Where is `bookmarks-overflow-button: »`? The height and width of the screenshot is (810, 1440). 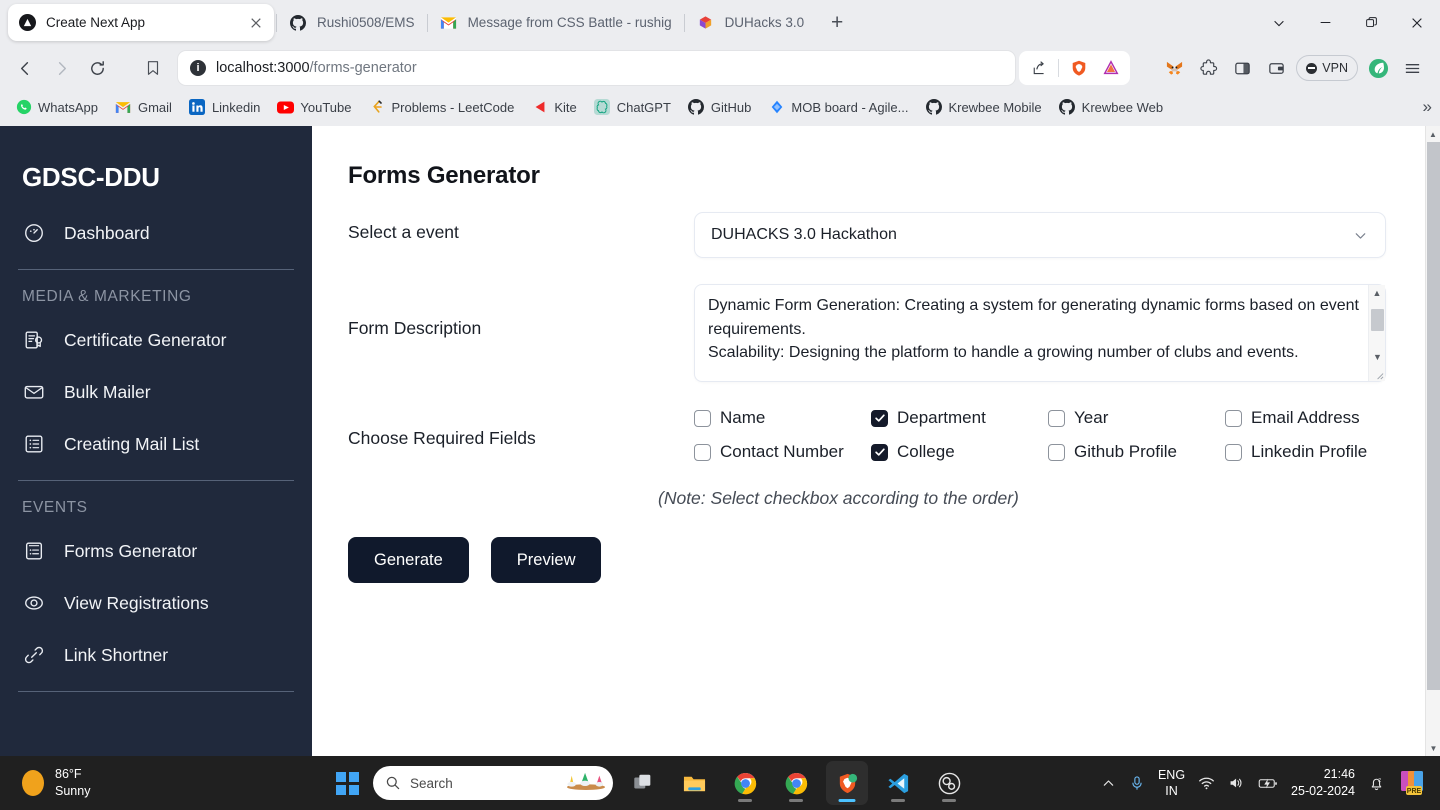 bookmarks-overflow-button: » is located at coordinates (1427, 107).